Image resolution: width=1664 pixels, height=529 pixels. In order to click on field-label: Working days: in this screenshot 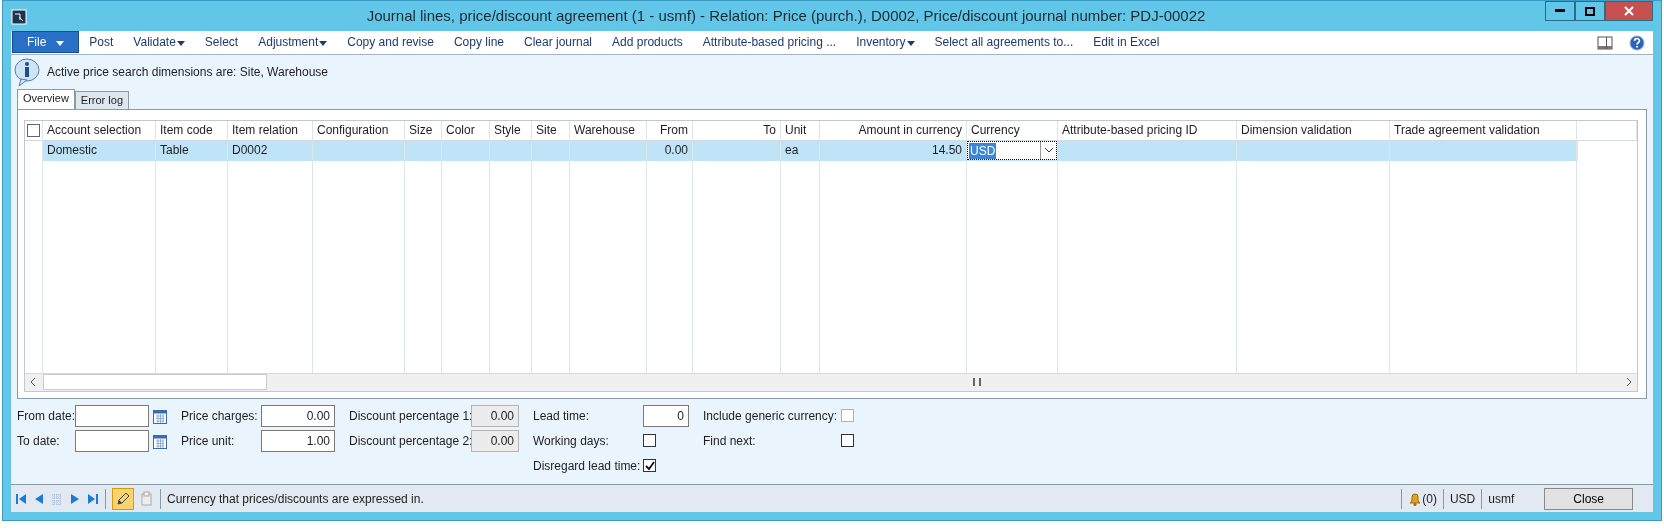, I will do `click(571, 441)`.